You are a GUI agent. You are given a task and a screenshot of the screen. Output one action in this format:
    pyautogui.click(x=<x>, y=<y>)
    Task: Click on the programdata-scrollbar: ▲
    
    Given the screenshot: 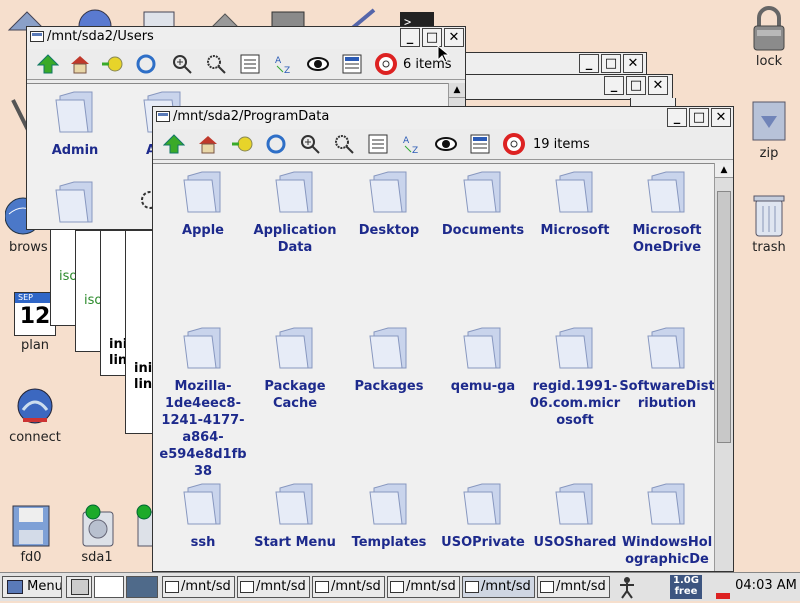 What is the action you would take?
    pyautogui.click(x=723, y=367)
    